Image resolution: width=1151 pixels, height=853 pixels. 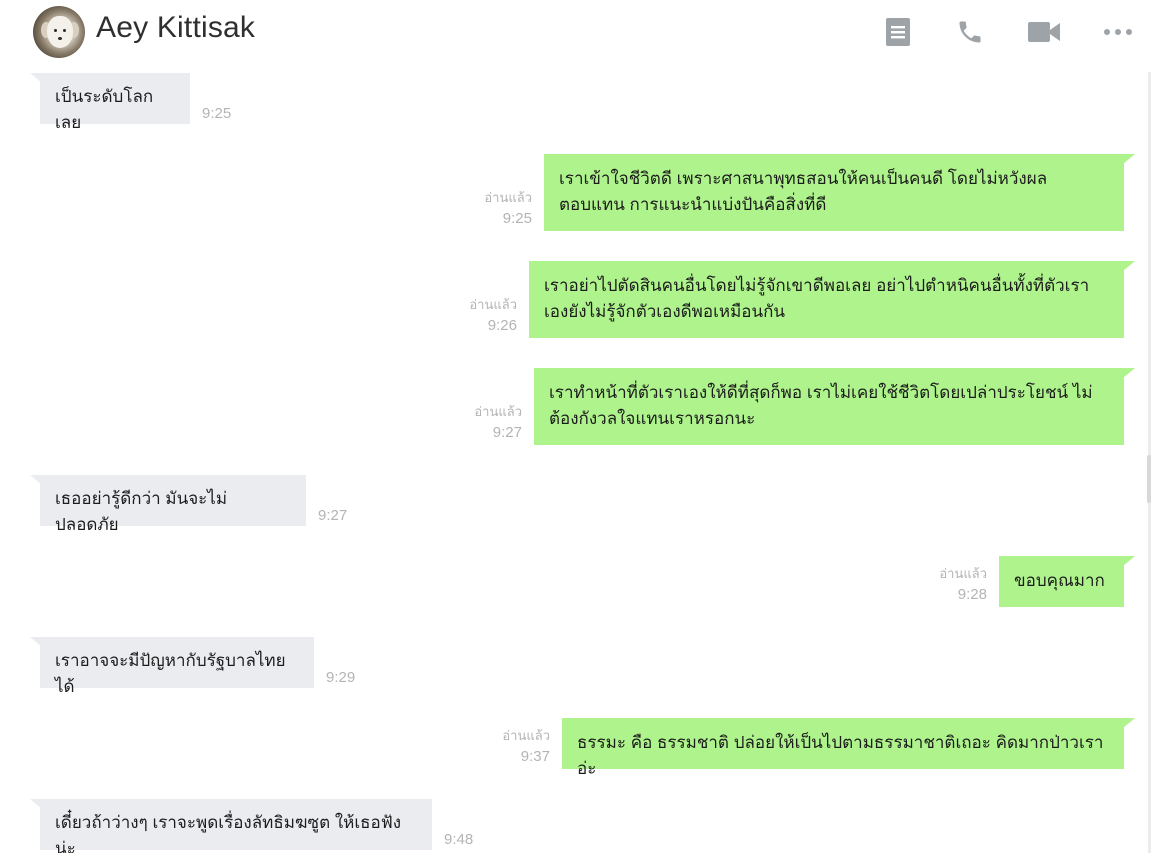 What do you see at coordinates (141, 511) in the screenshot?
I see `message-text: เธออย่ารู้ดีกว่า มันจะไม่ปลอดภัย` at bounding box center [141, 511].